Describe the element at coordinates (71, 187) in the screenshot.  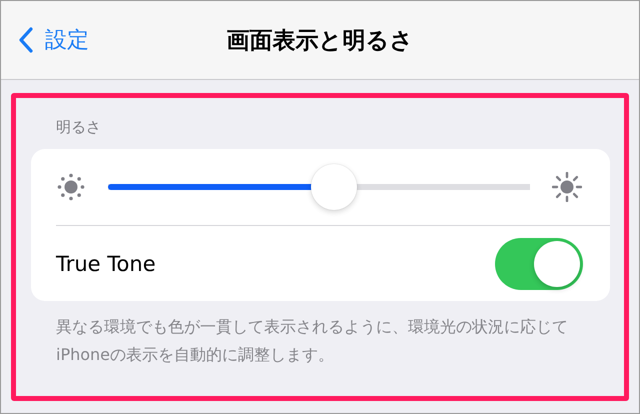
I see `dim-sun-icon` at that location.